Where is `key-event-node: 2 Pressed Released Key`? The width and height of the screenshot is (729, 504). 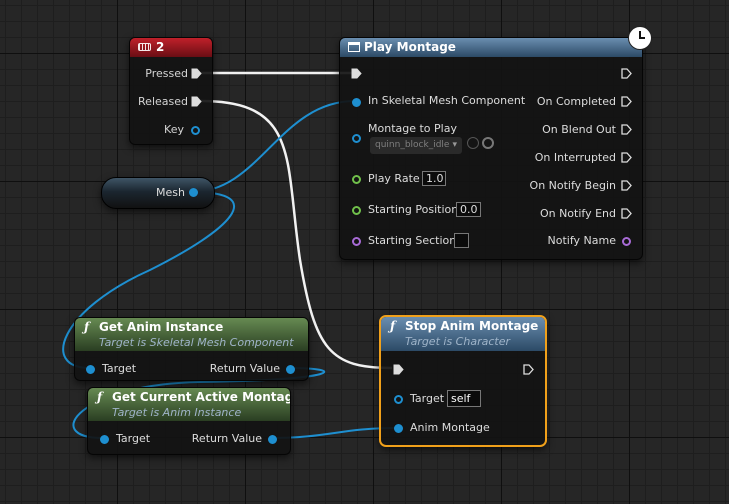 key-event-node: 2 Pressed Released Key is located at coordinates (171, 91).